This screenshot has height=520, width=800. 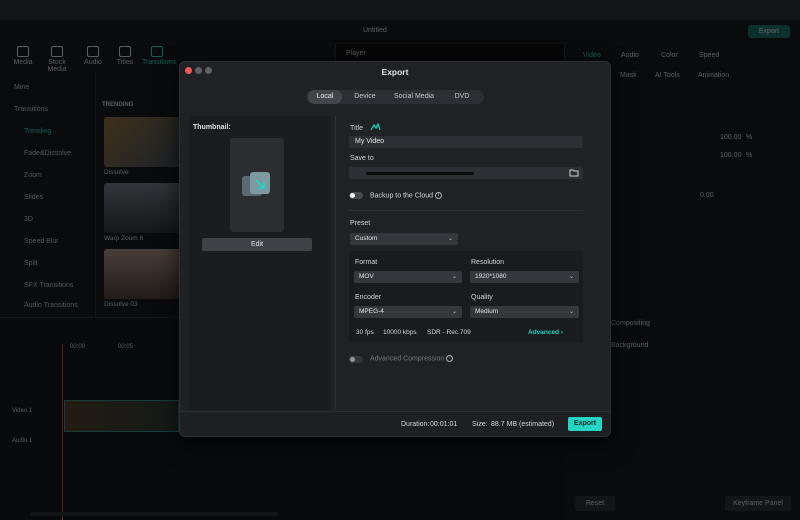 I want to click on thumb-label: Warp Zoom 6, so click(x=124, y=238).